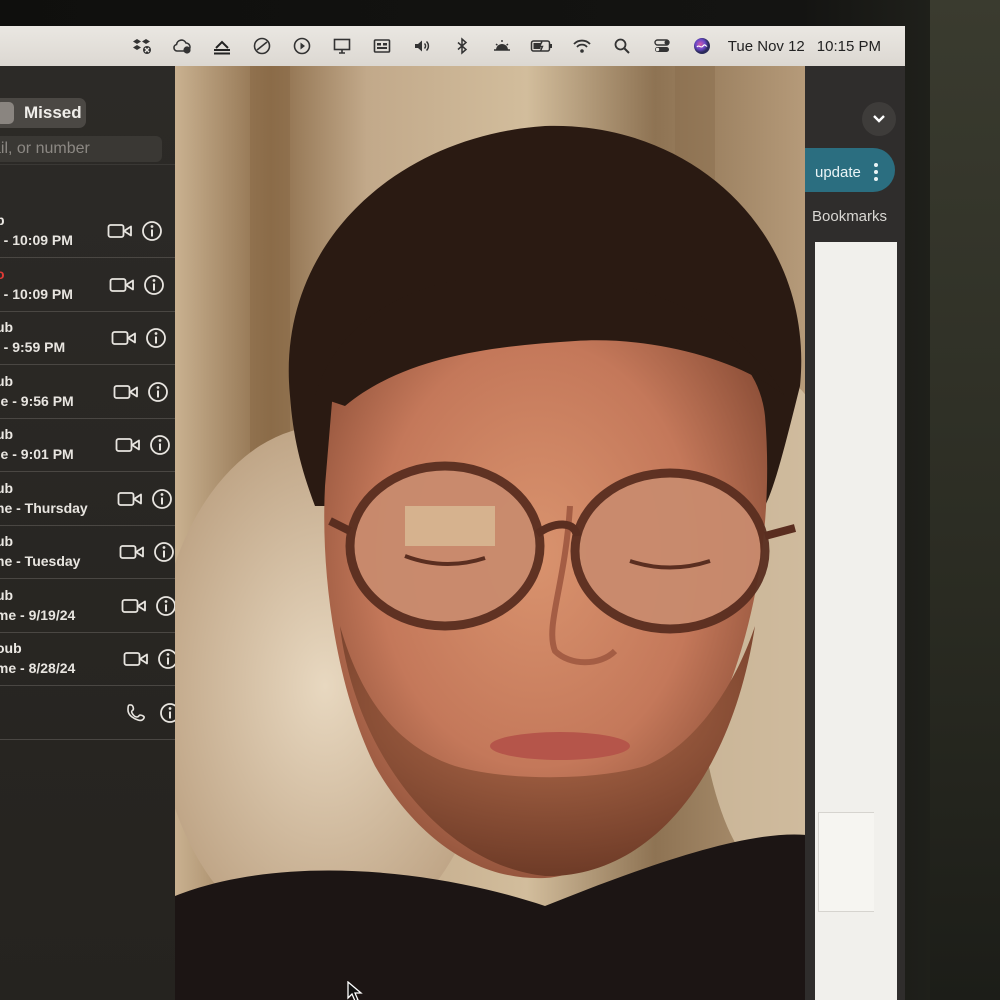  Describe the element at coordinates (11, 648) in the screenshot. I see `call-contact-name: oub` at that location.